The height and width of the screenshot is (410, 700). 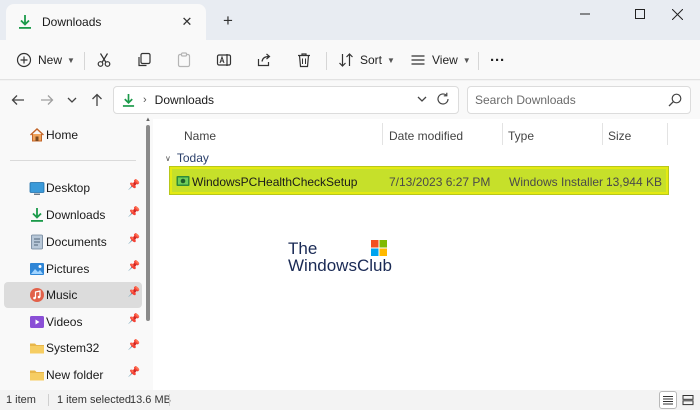 What do you see at coordinates (50, 60) in the screenshot?
I see `new-label: New` at bounding box center [50, 60].